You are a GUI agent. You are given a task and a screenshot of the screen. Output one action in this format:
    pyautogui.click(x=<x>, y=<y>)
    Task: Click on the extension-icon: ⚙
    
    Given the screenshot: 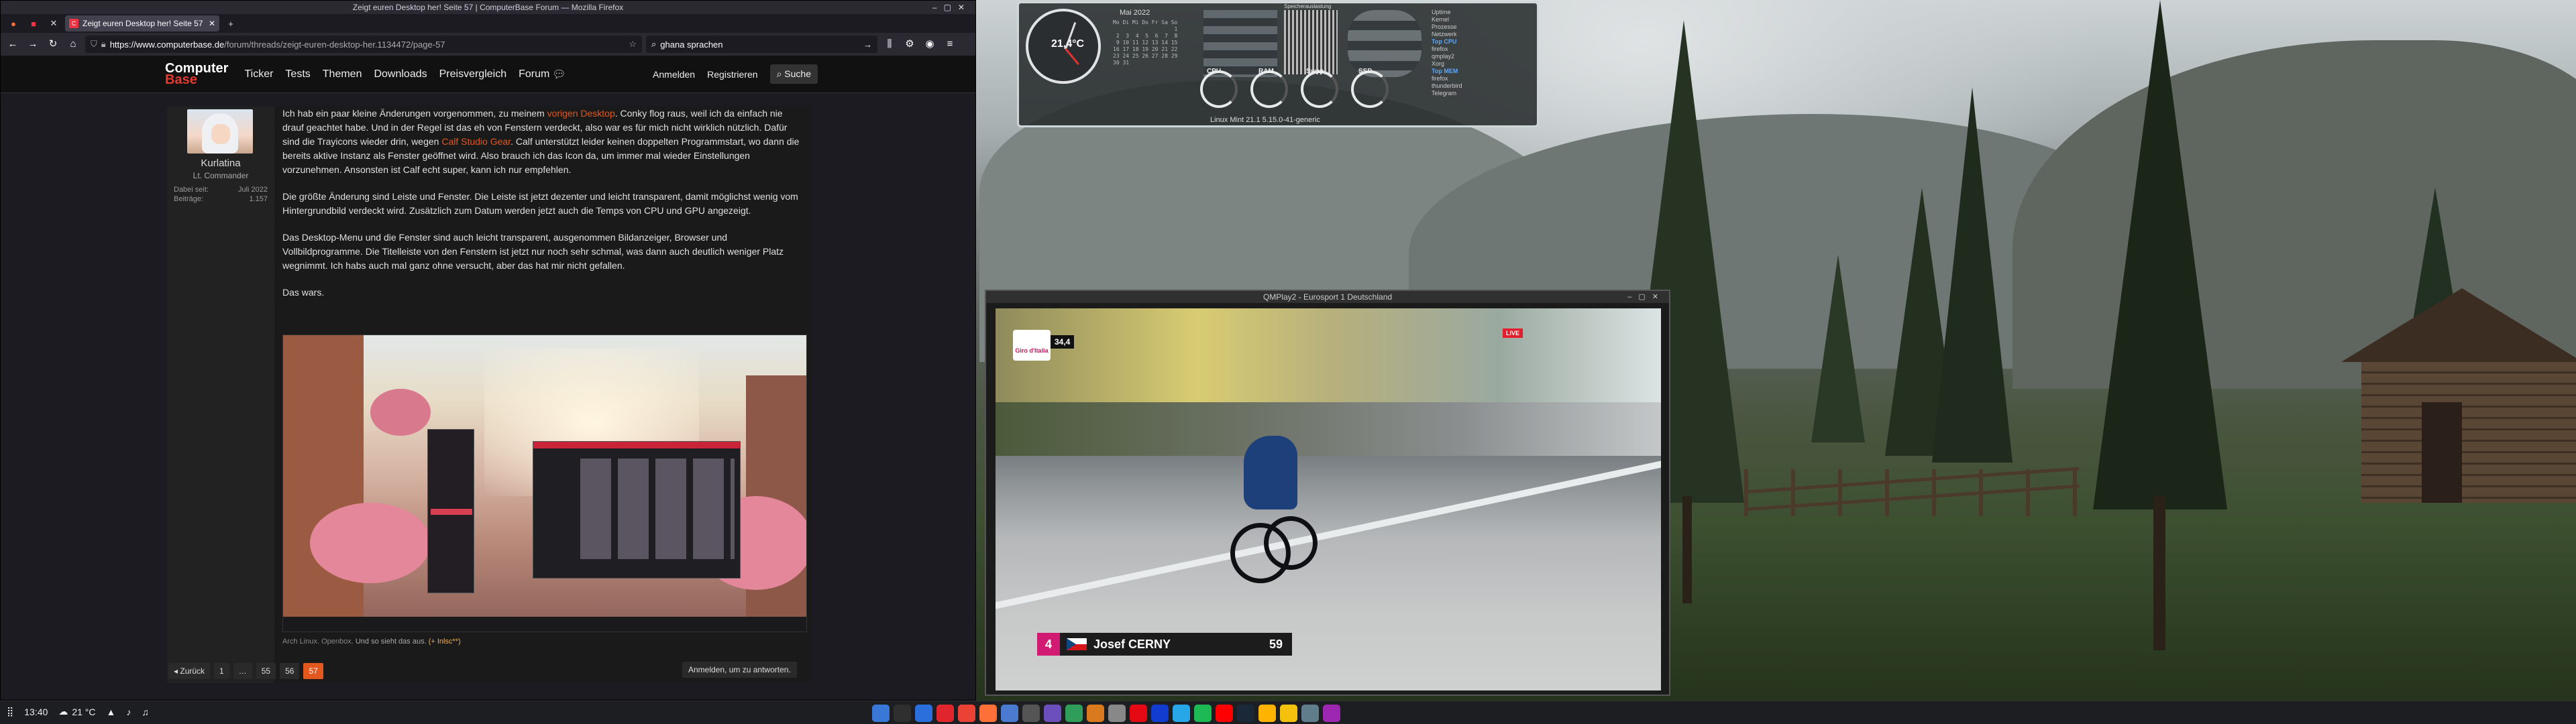 What is the action you would take?
    pyautogui.click(x=910, y=44)
    